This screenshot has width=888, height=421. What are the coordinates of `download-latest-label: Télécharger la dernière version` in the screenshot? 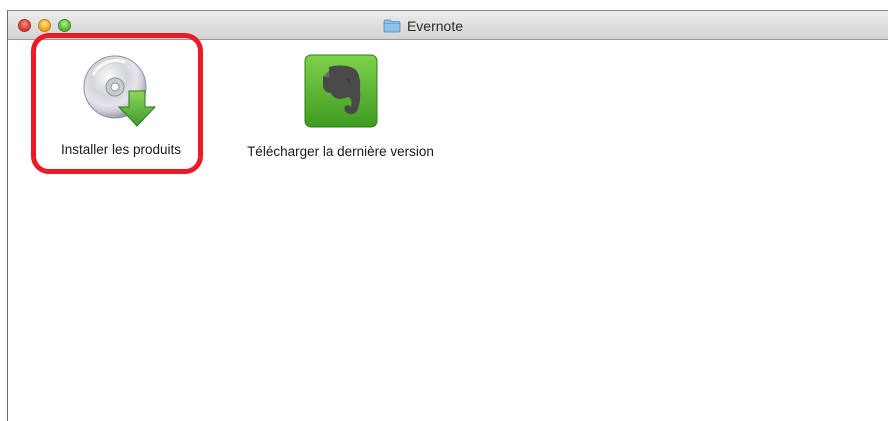 It's located at (340, 151).